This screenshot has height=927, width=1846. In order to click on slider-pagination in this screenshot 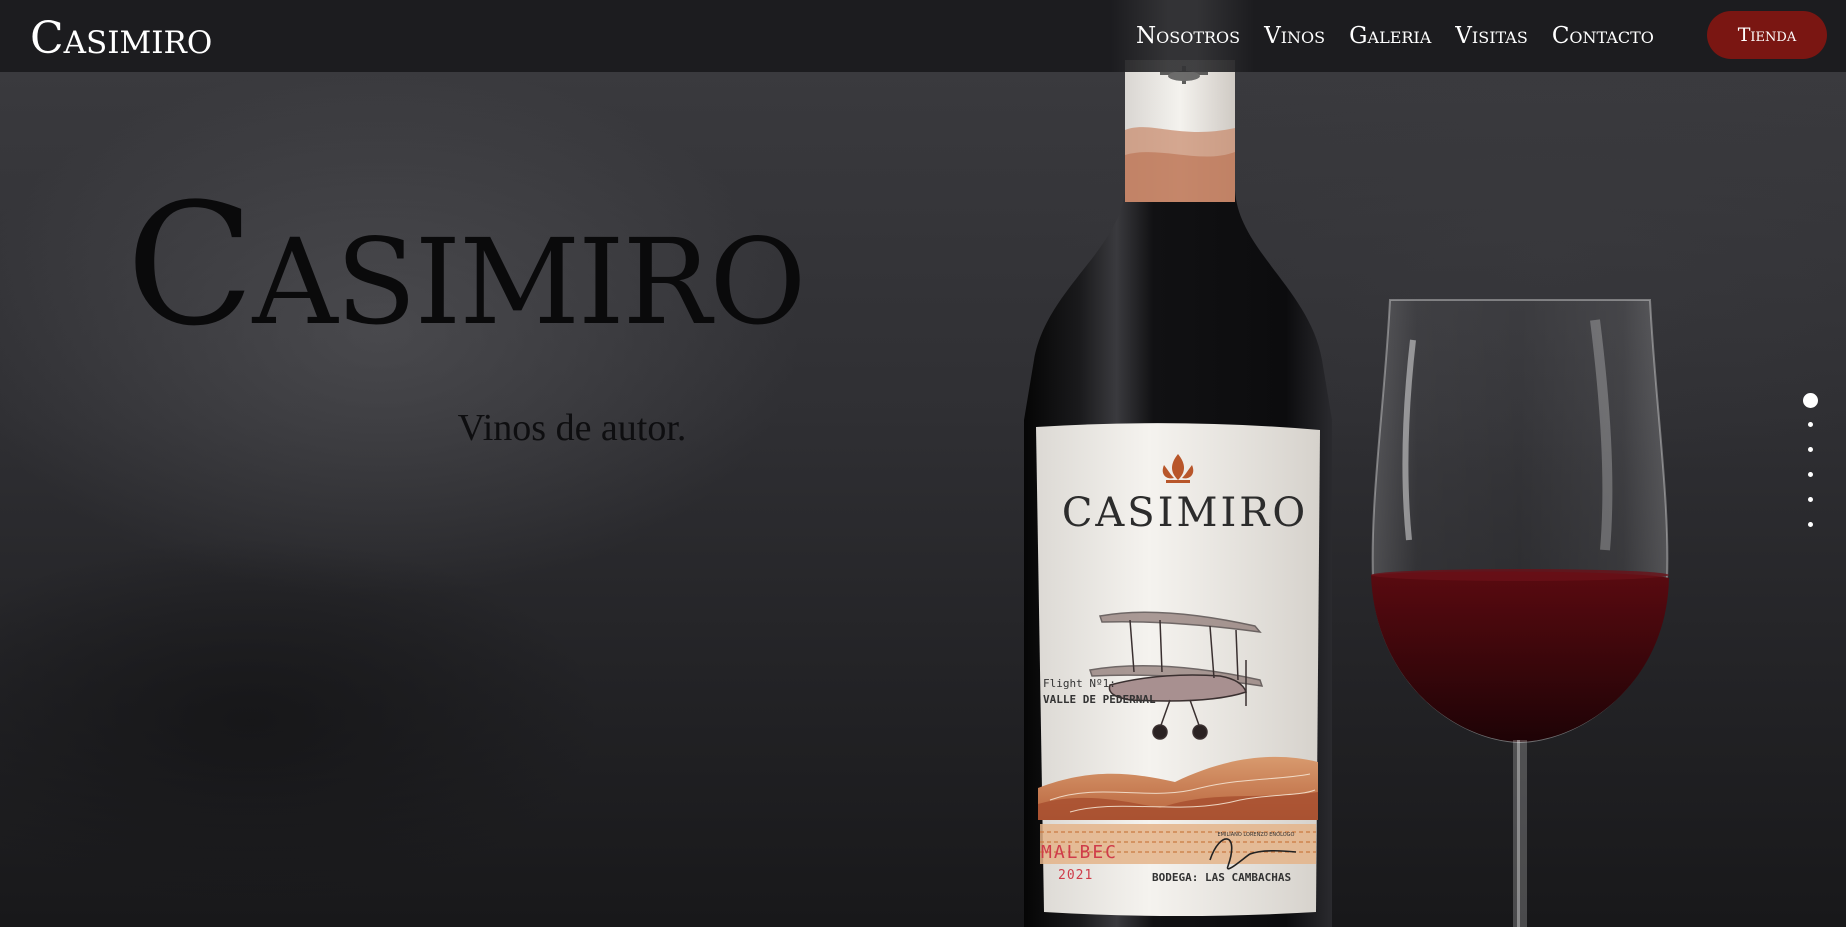, I will do `click(1812, 460)`.